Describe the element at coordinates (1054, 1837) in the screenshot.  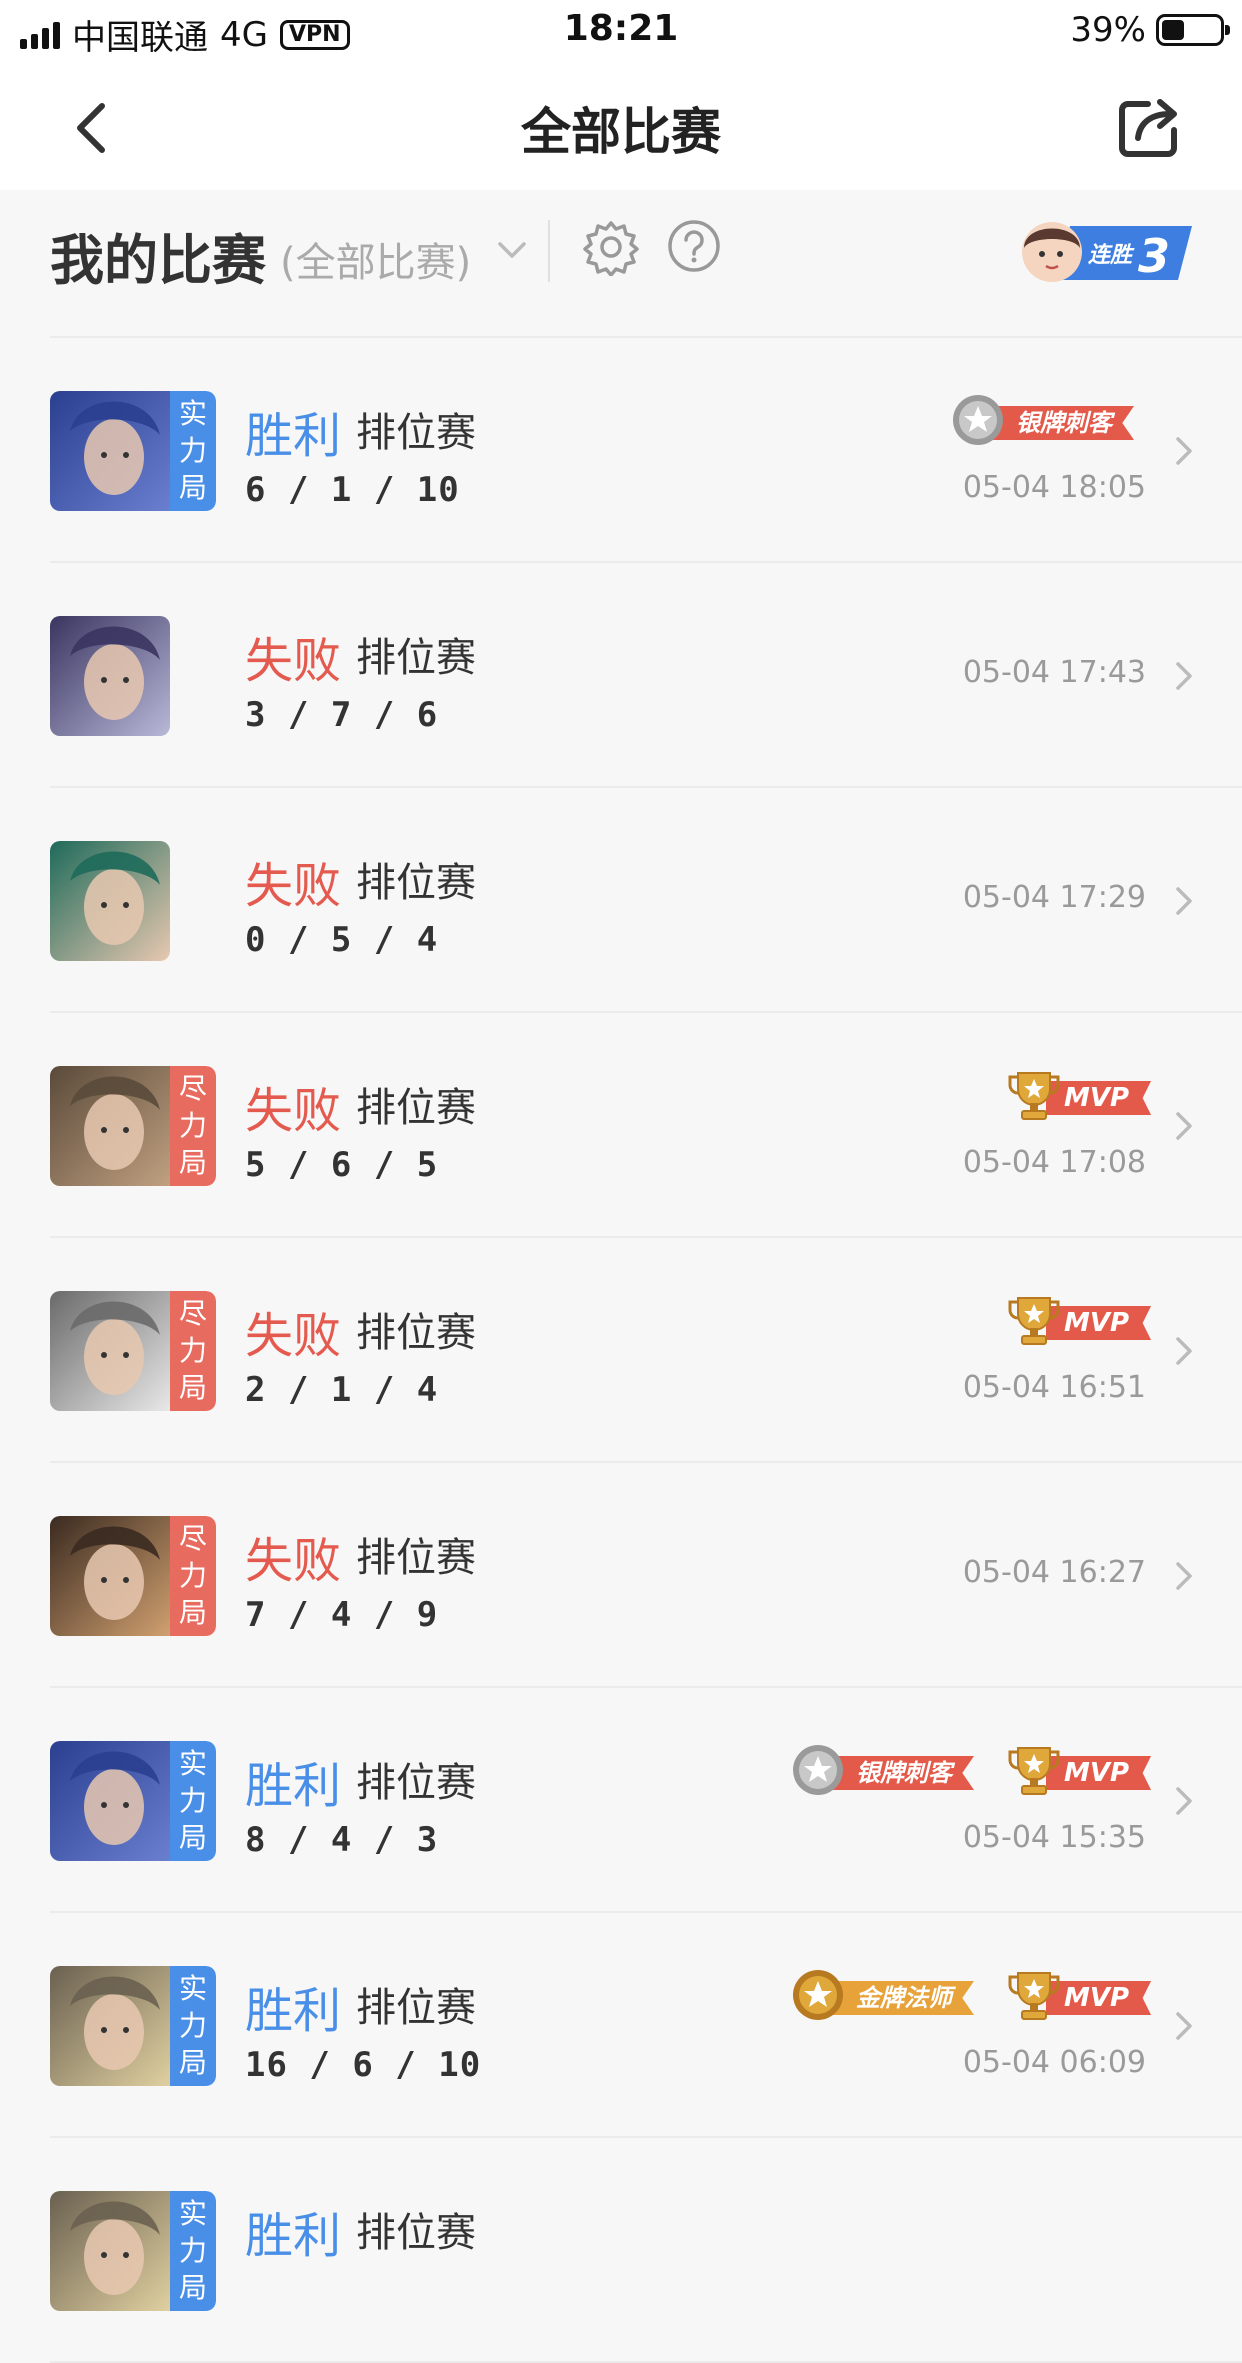
I see `match-time: 05-04 15:35` at that location.